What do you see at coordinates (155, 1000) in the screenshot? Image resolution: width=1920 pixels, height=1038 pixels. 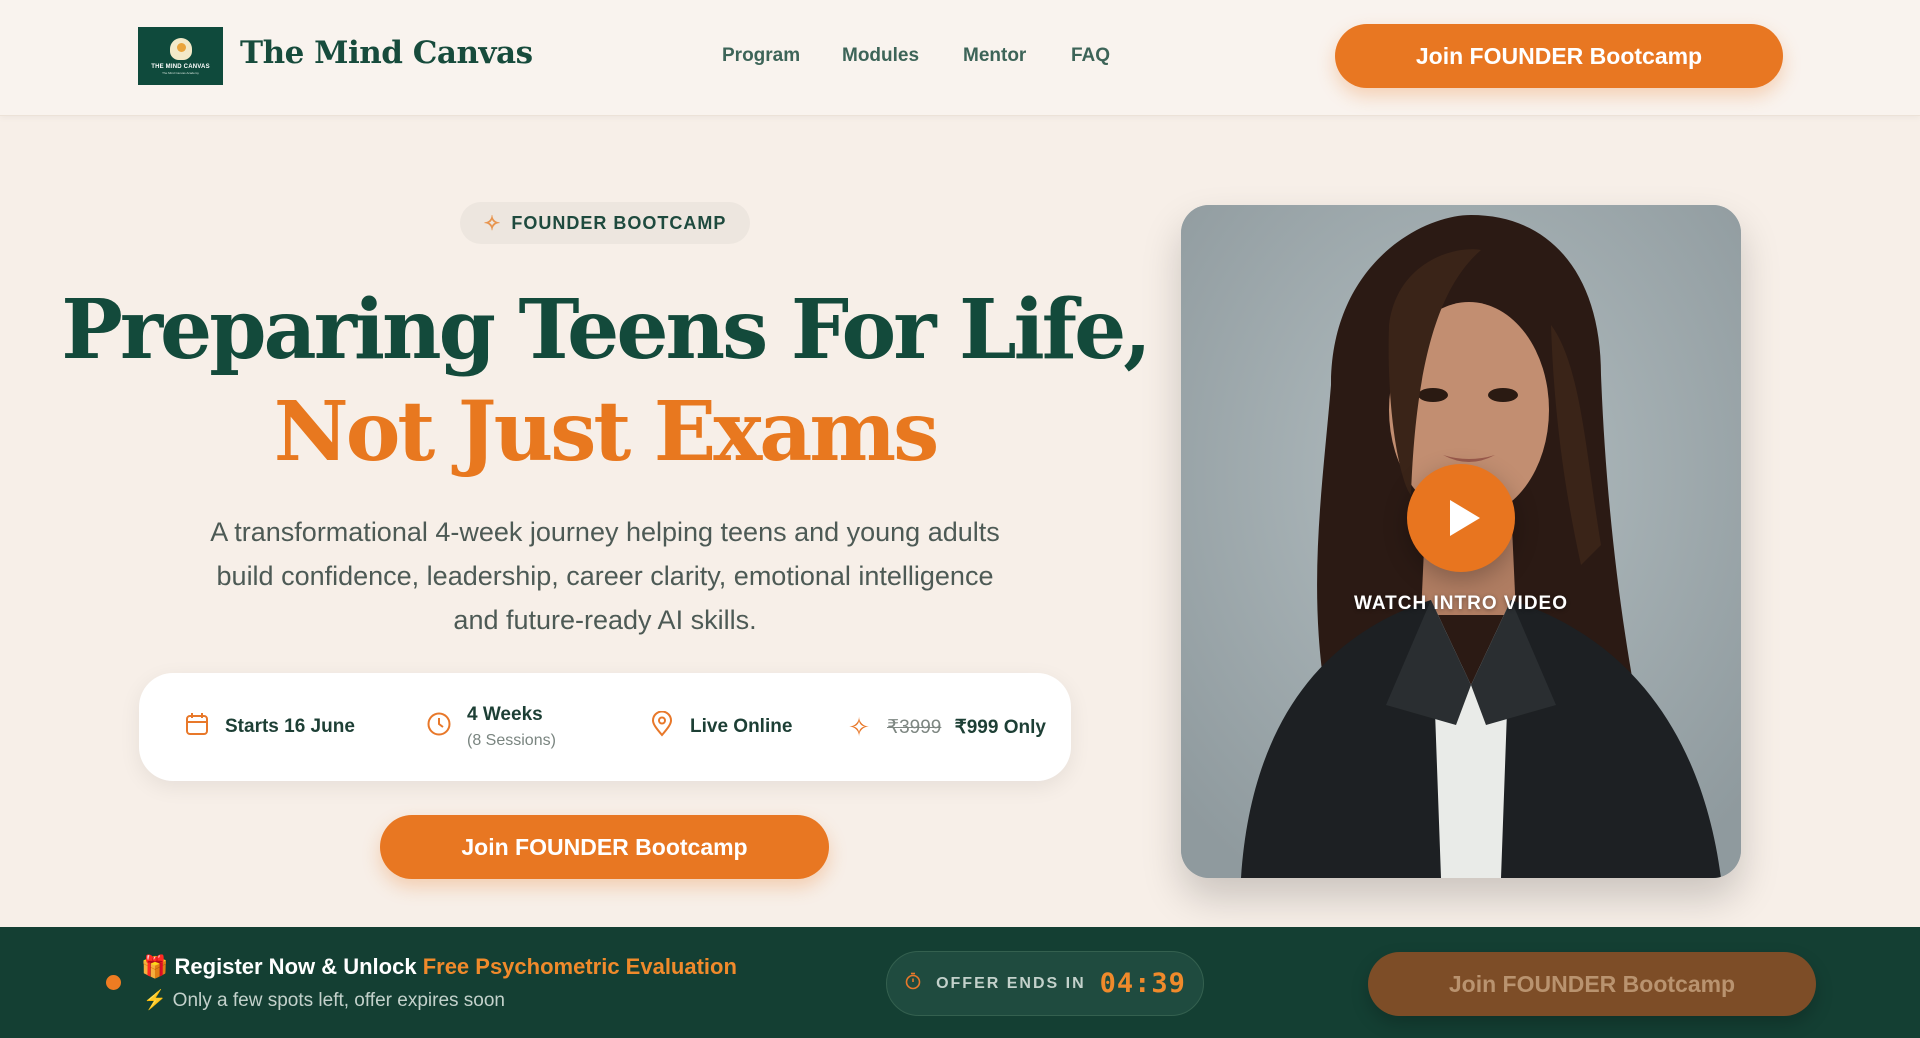 I see `lightning-icon: ⚡` at bounding box center [155, 1000].